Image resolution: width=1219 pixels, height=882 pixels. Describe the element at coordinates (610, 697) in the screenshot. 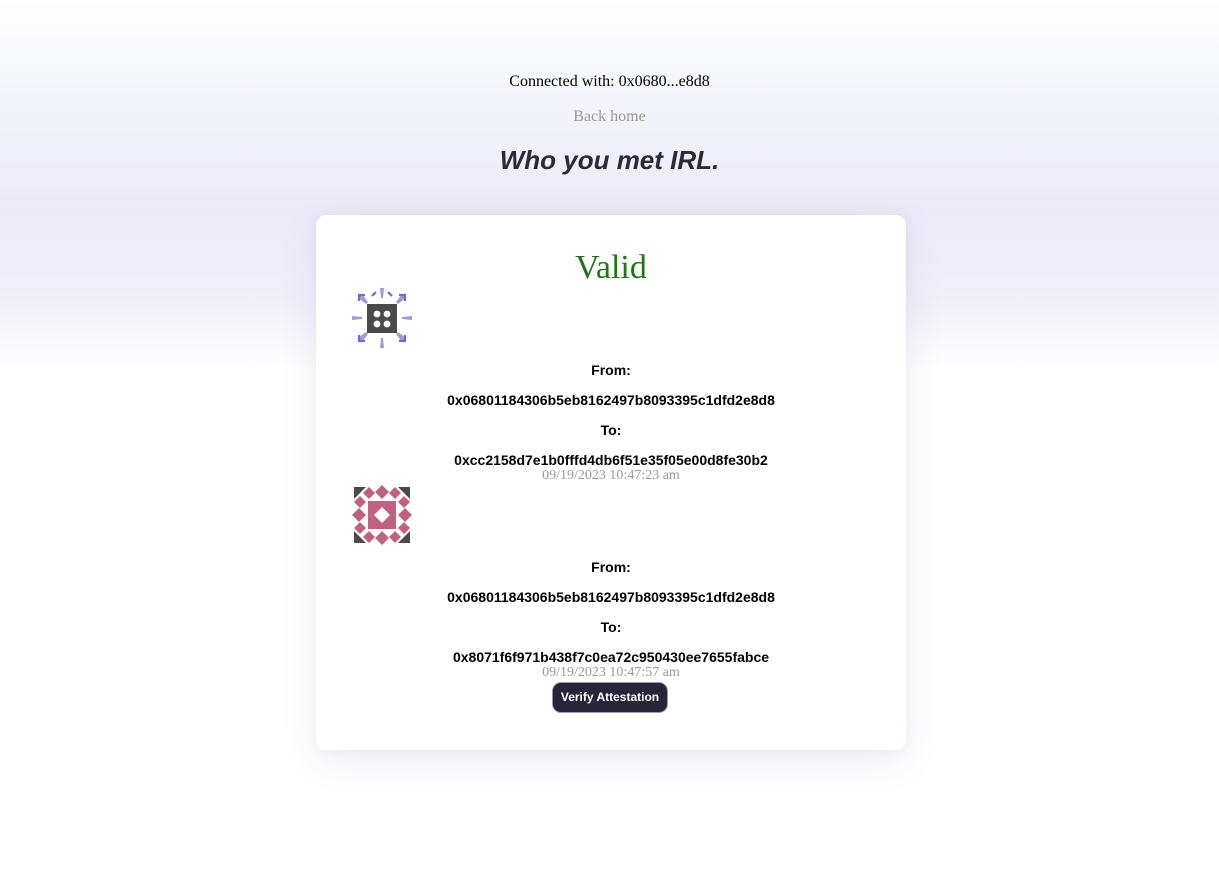

I see `verify-attestation-button: Verify Attestation` at that location.